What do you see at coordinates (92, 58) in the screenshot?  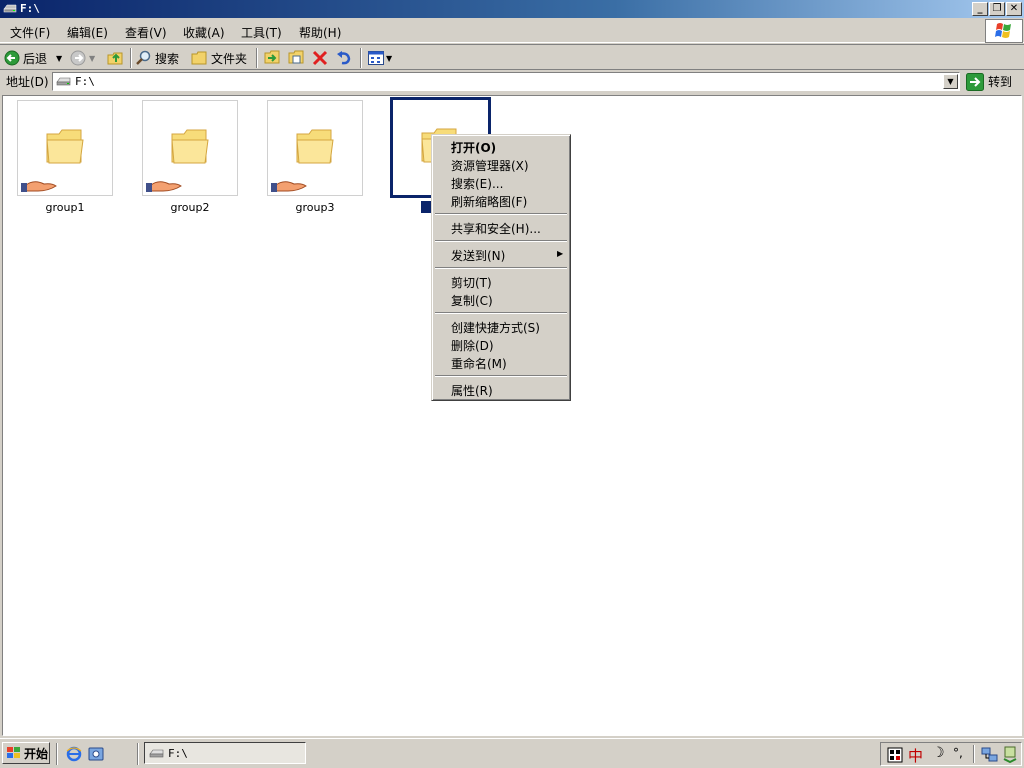 I see `forward-dropdown-icon: ▼` at bounding box center [92, 58].